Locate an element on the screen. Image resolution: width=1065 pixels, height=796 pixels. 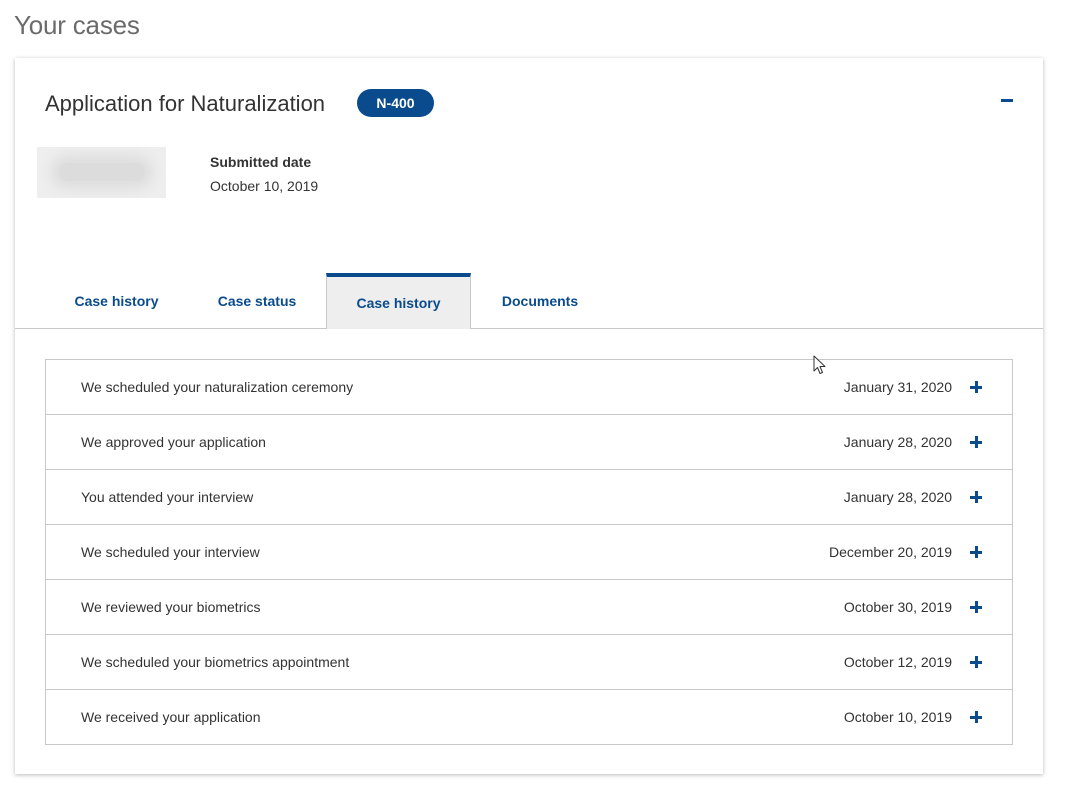
history-date: October 12, 2019 is located at coordinates (897, 662).